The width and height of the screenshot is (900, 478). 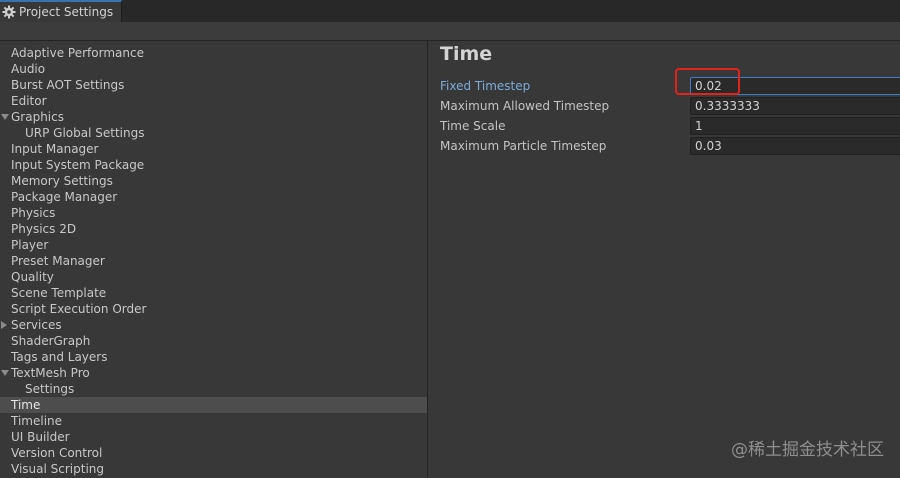 I want to click on gear-icon, so click(x=9, y=12).